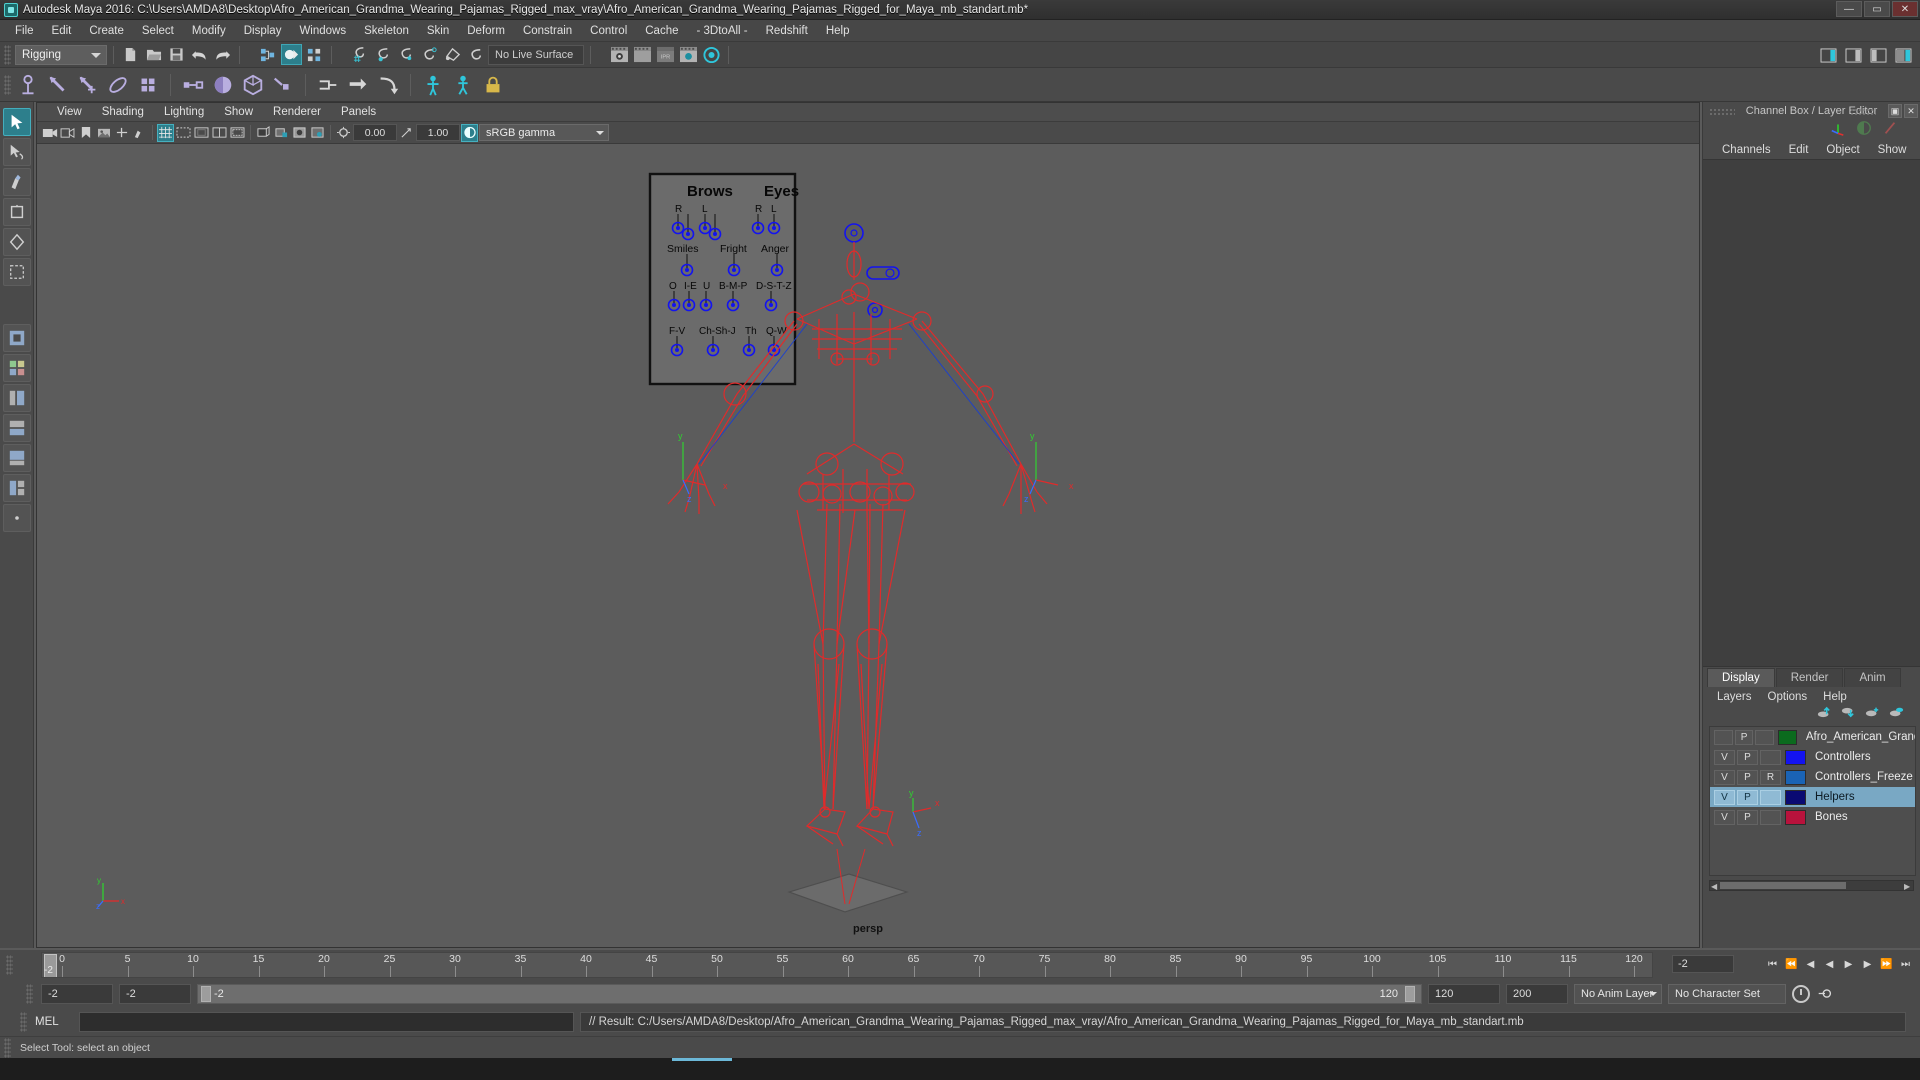 The height and width of the screenshot is (1080, 1920). What do you see at coordinates (702, 1059) in the screenshot?
I see `taskbar-active-window-indicator` at bounding box center [702, 1059].